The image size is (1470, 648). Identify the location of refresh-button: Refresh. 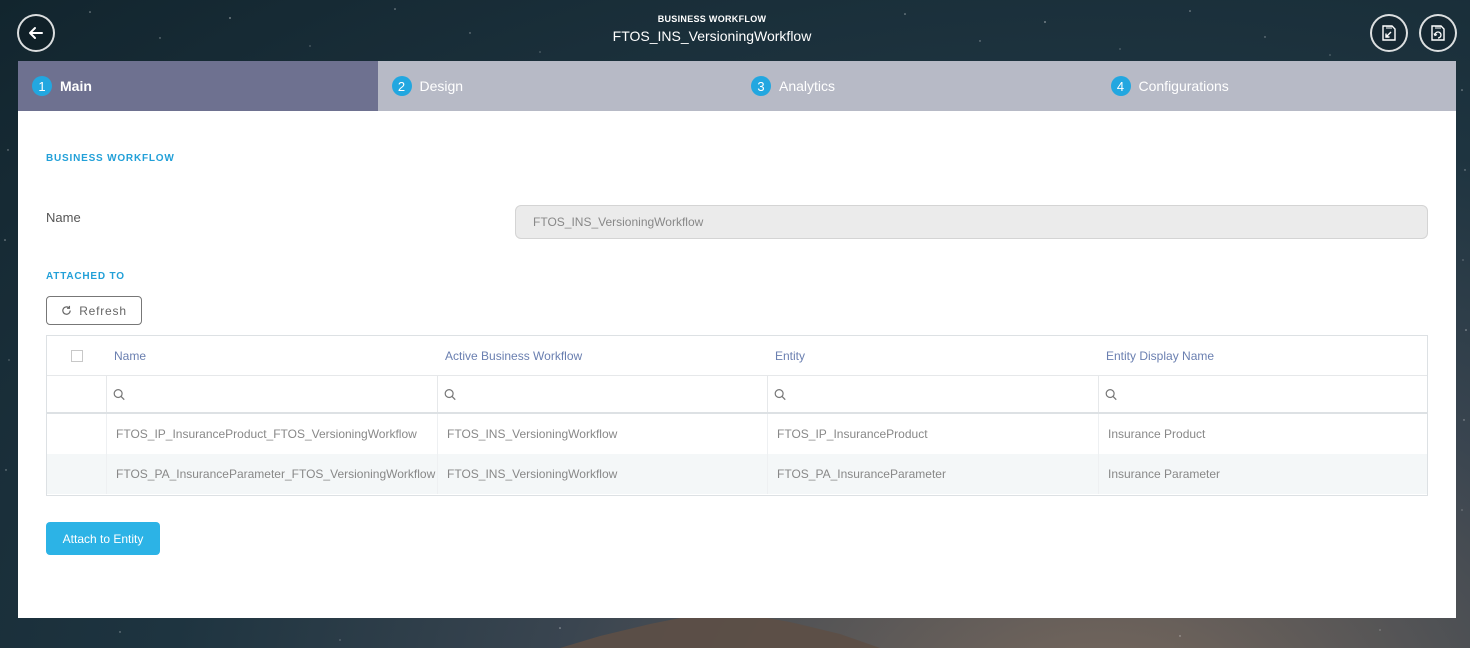
(94, 310).